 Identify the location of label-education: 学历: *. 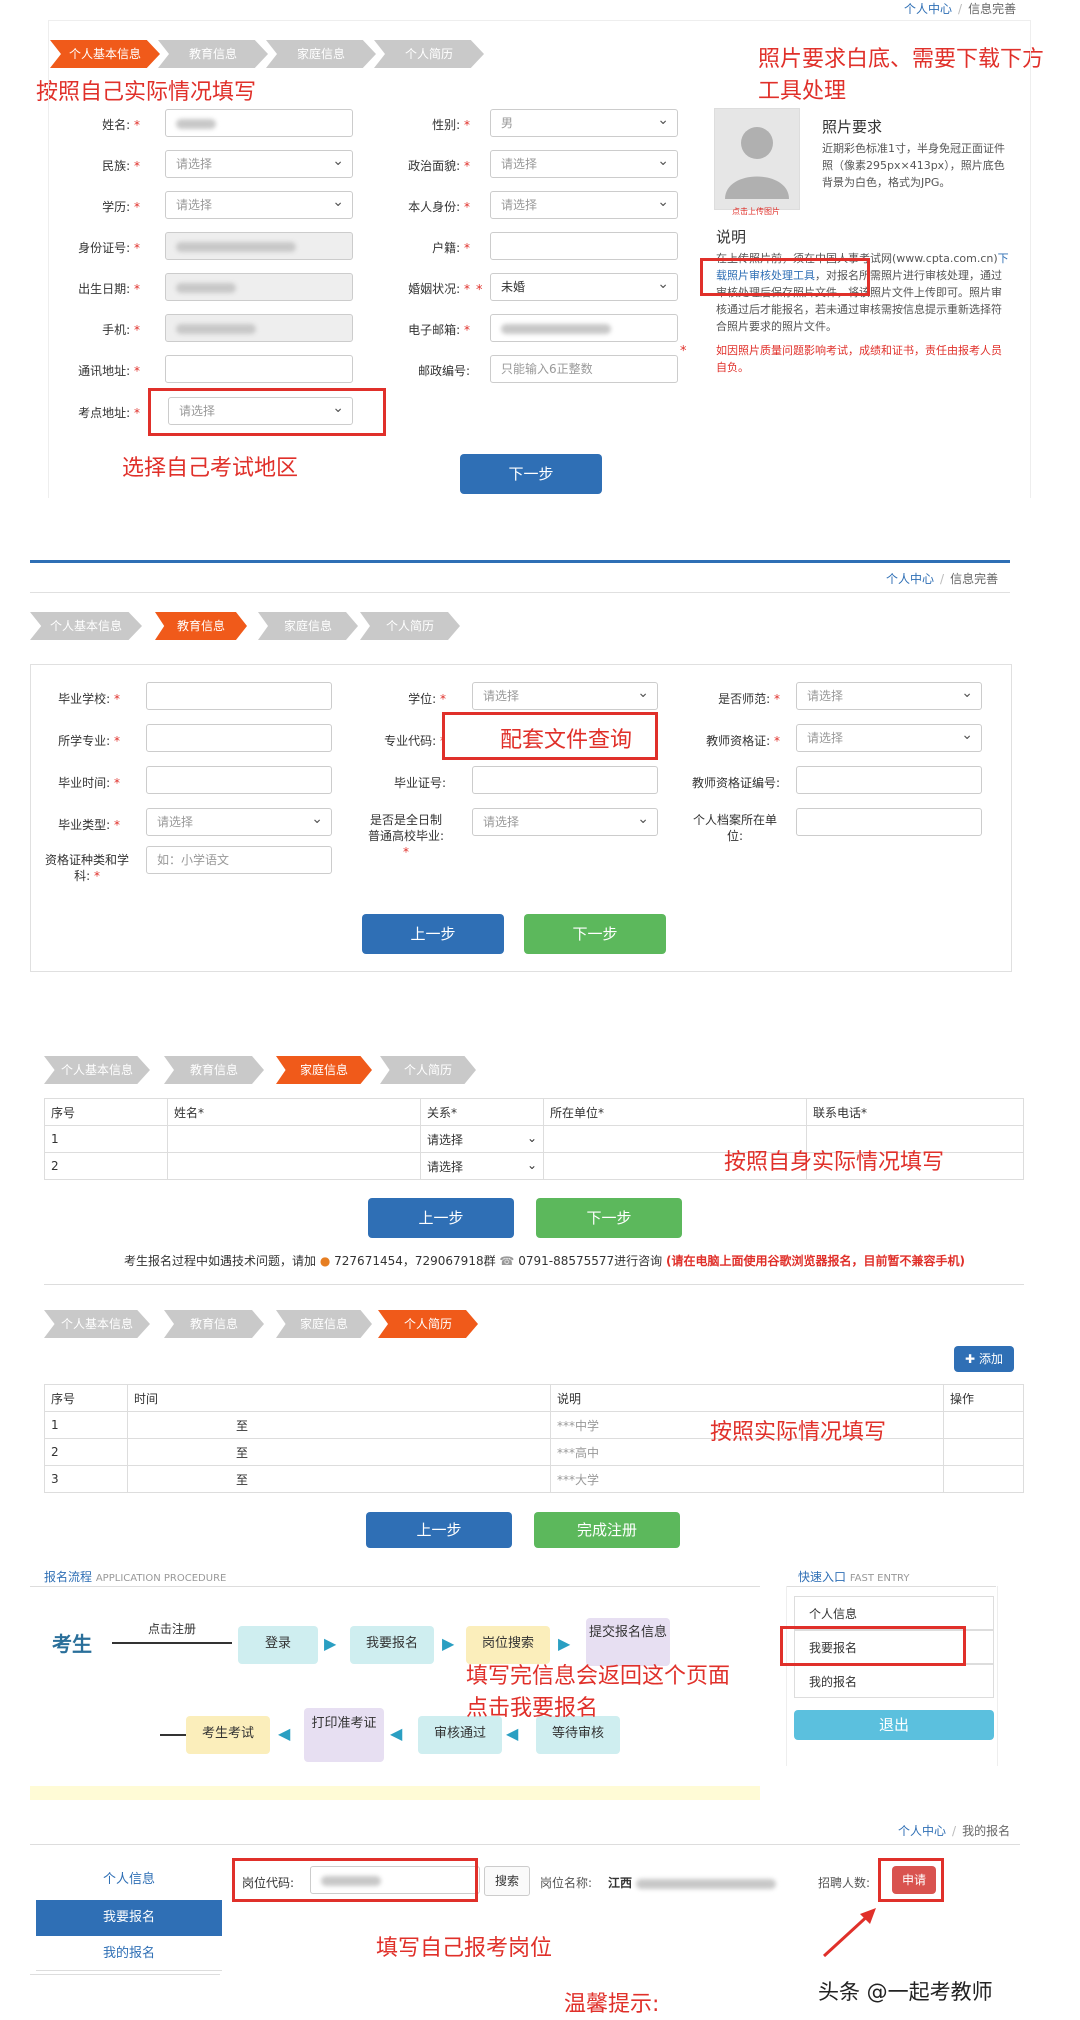
(121, 207).